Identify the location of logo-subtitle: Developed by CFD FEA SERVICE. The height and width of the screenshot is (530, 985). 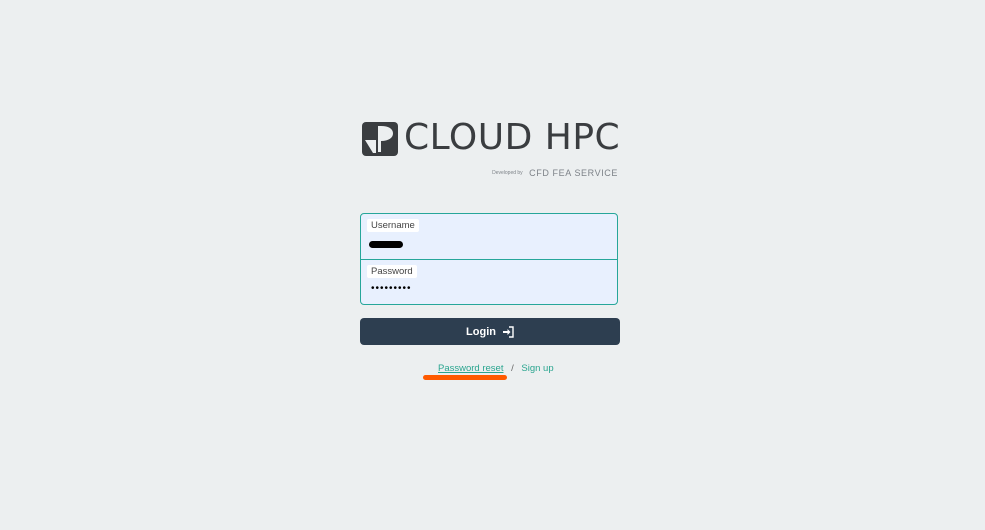
(555, 173).